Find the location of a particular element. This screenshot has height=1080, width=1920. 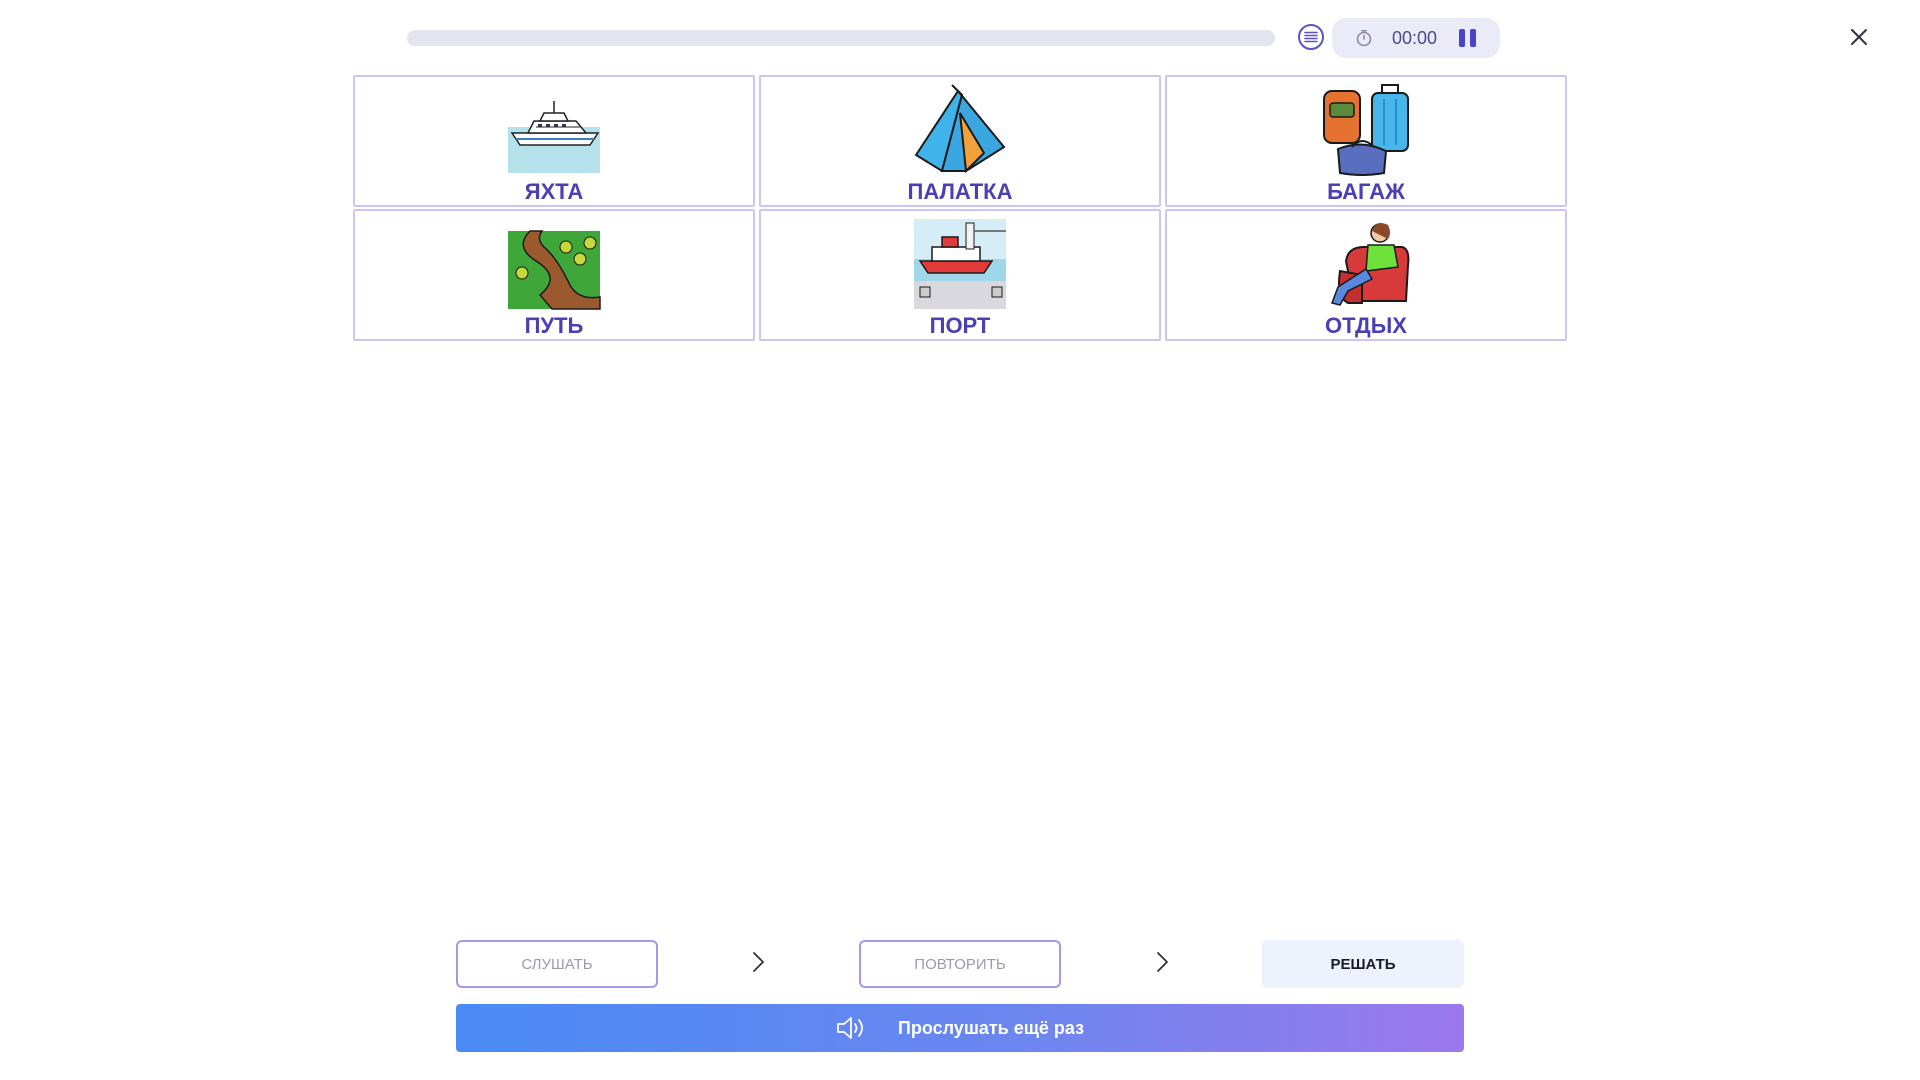

luggage-icon is located at coordinates (1366, 130).